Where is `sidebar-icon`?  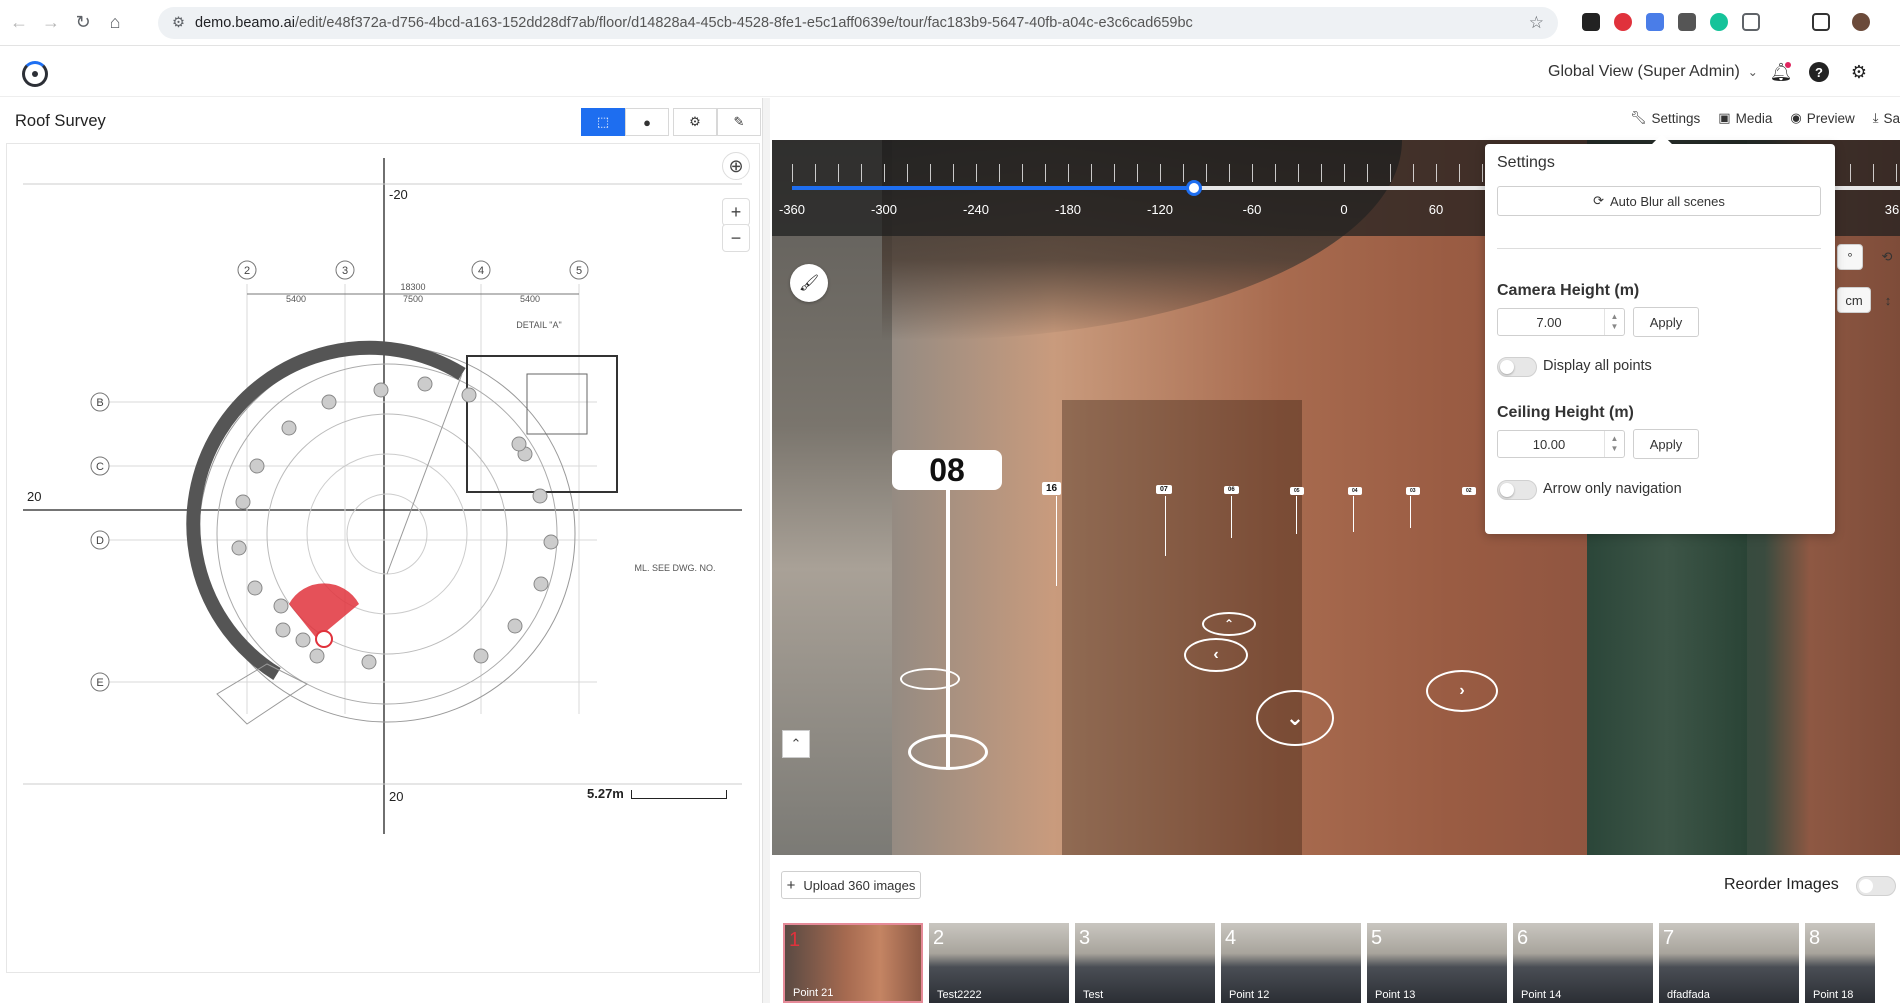
sidebar-icon is located at coordinates (1821, 22).